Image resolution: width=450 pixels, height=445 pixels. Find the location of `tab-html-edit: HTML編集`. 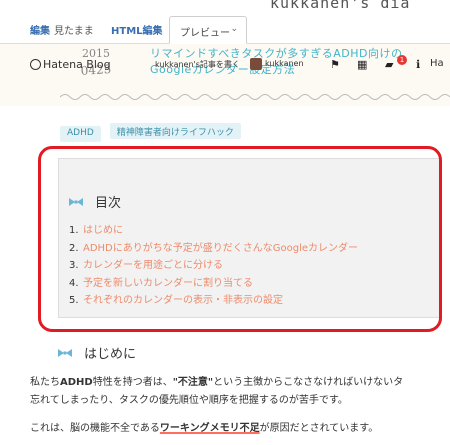

tab-html-edit: HTML編集 is located at coordinates (137, 29).